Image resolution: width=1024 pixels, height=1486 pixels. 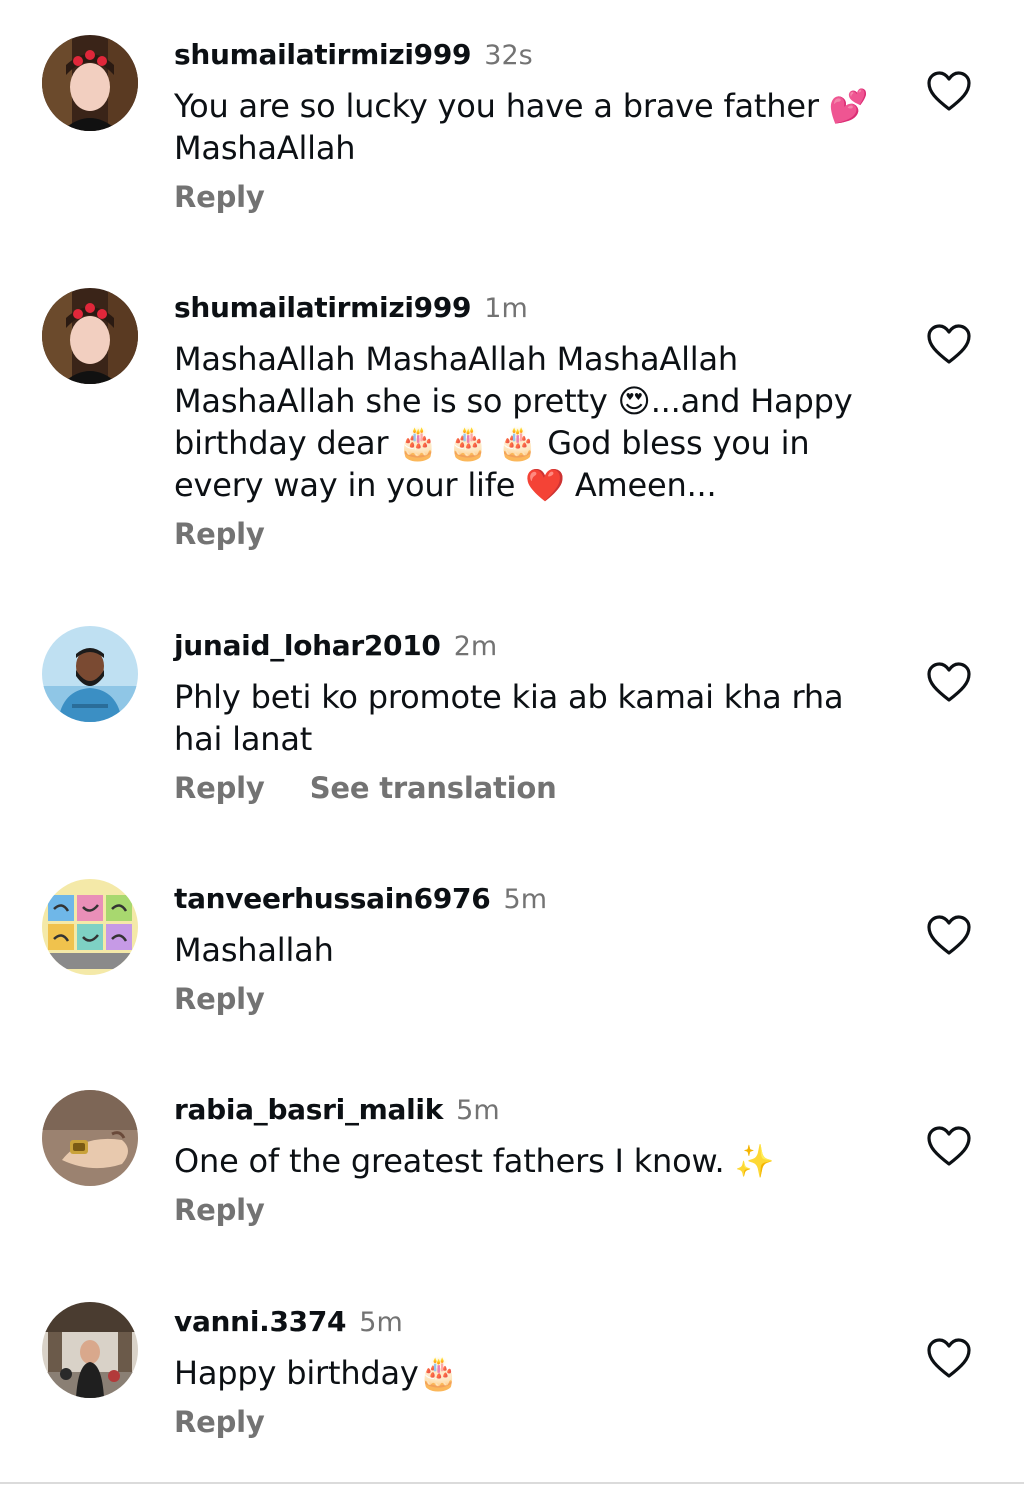 What do you see at coordinates (316, 1373) in the screenshot?
I see `comment-text: Happy birthday🎂` at bounding box center [316, 1373].